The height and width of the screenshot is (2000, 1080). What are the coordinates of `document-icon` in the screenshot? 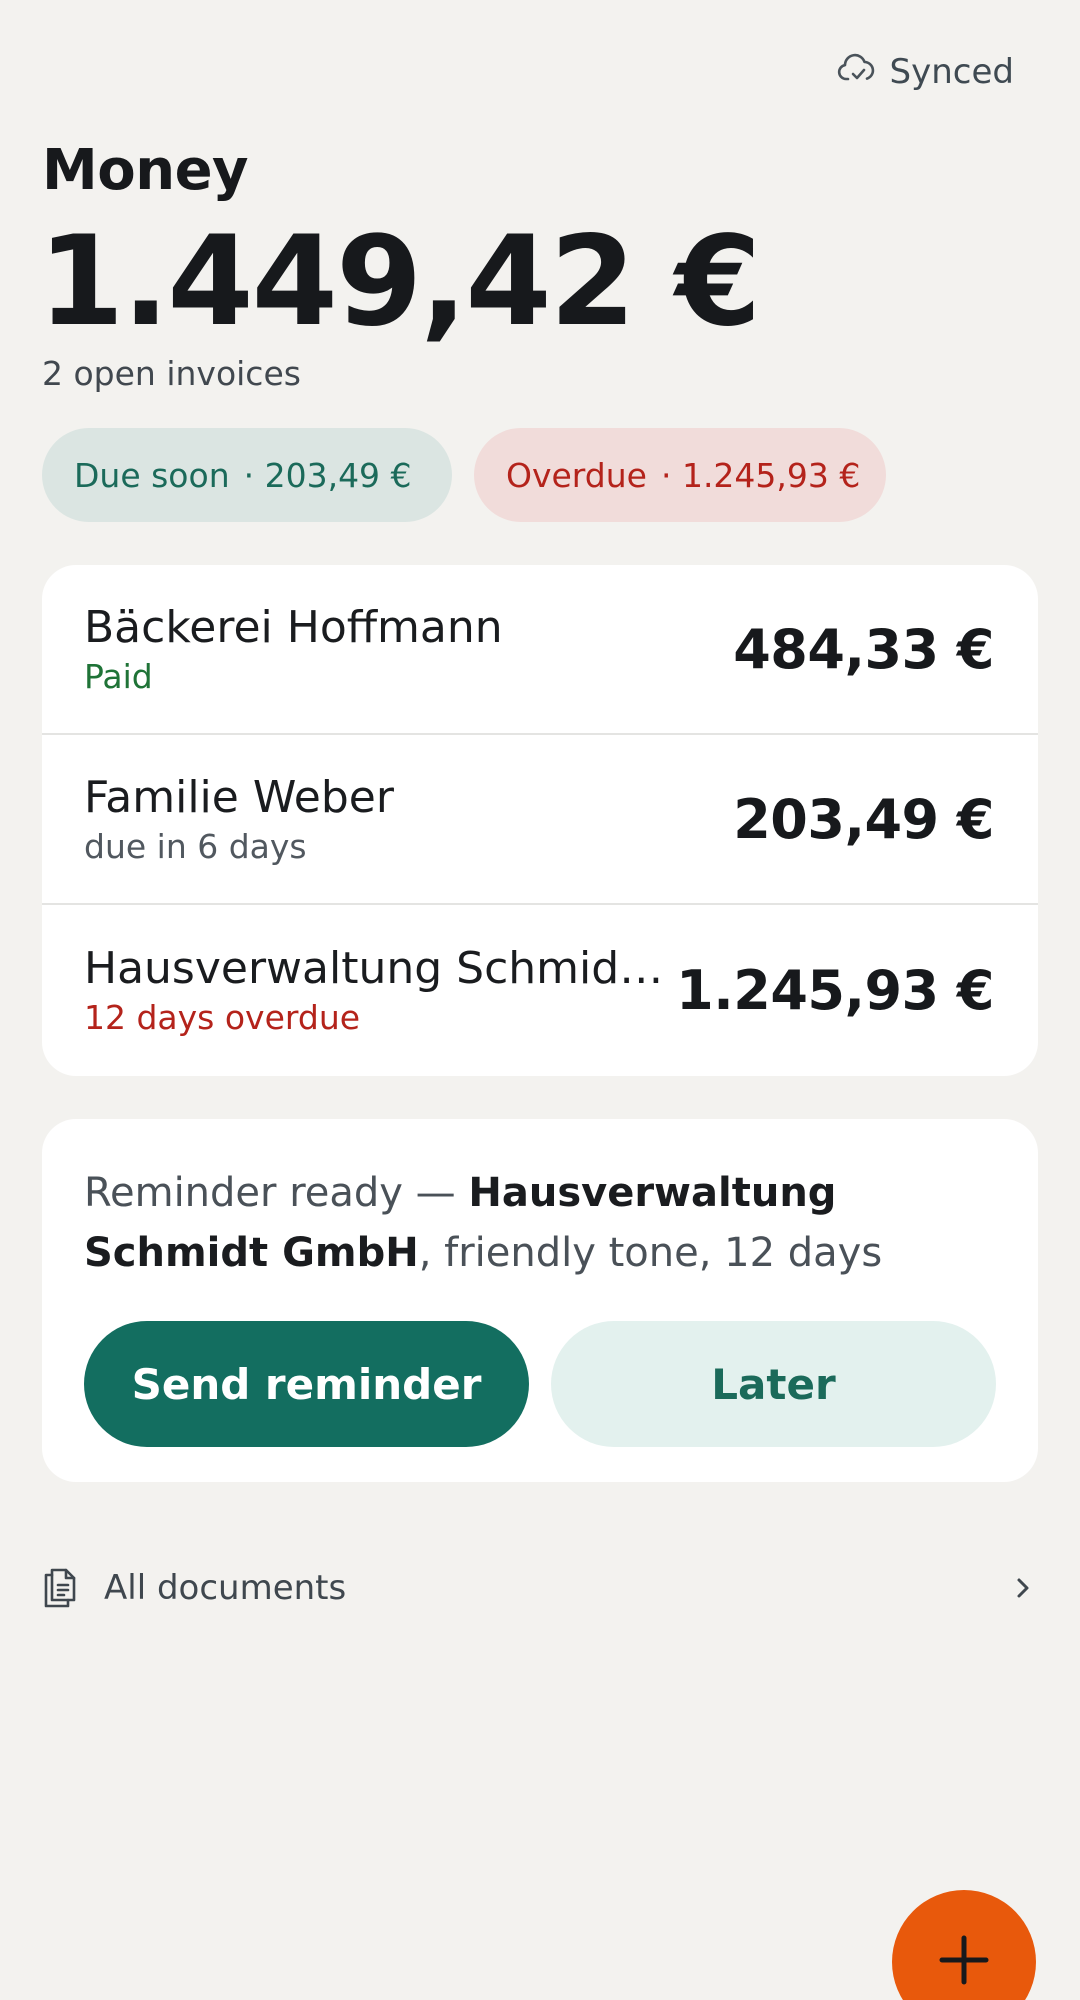 It's located at (62, 1588).